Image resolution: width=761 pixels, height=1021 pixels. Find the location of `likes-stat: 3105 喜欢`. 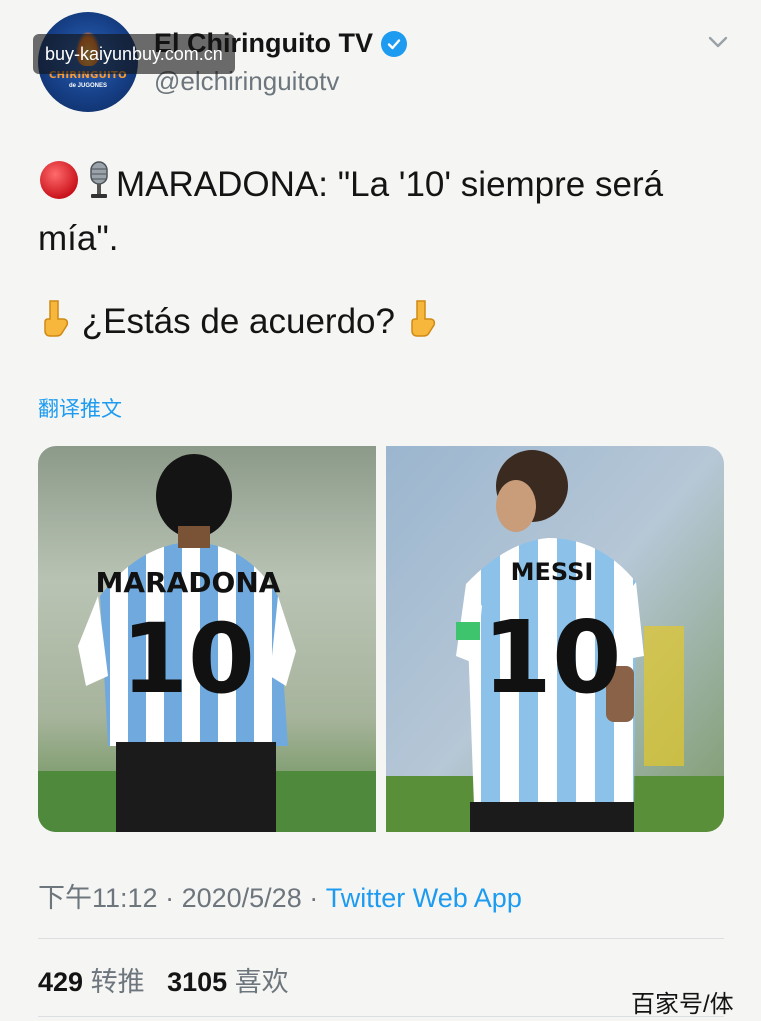

likes-stat: 3105 喜欢 is located at coordinates (228, 982).